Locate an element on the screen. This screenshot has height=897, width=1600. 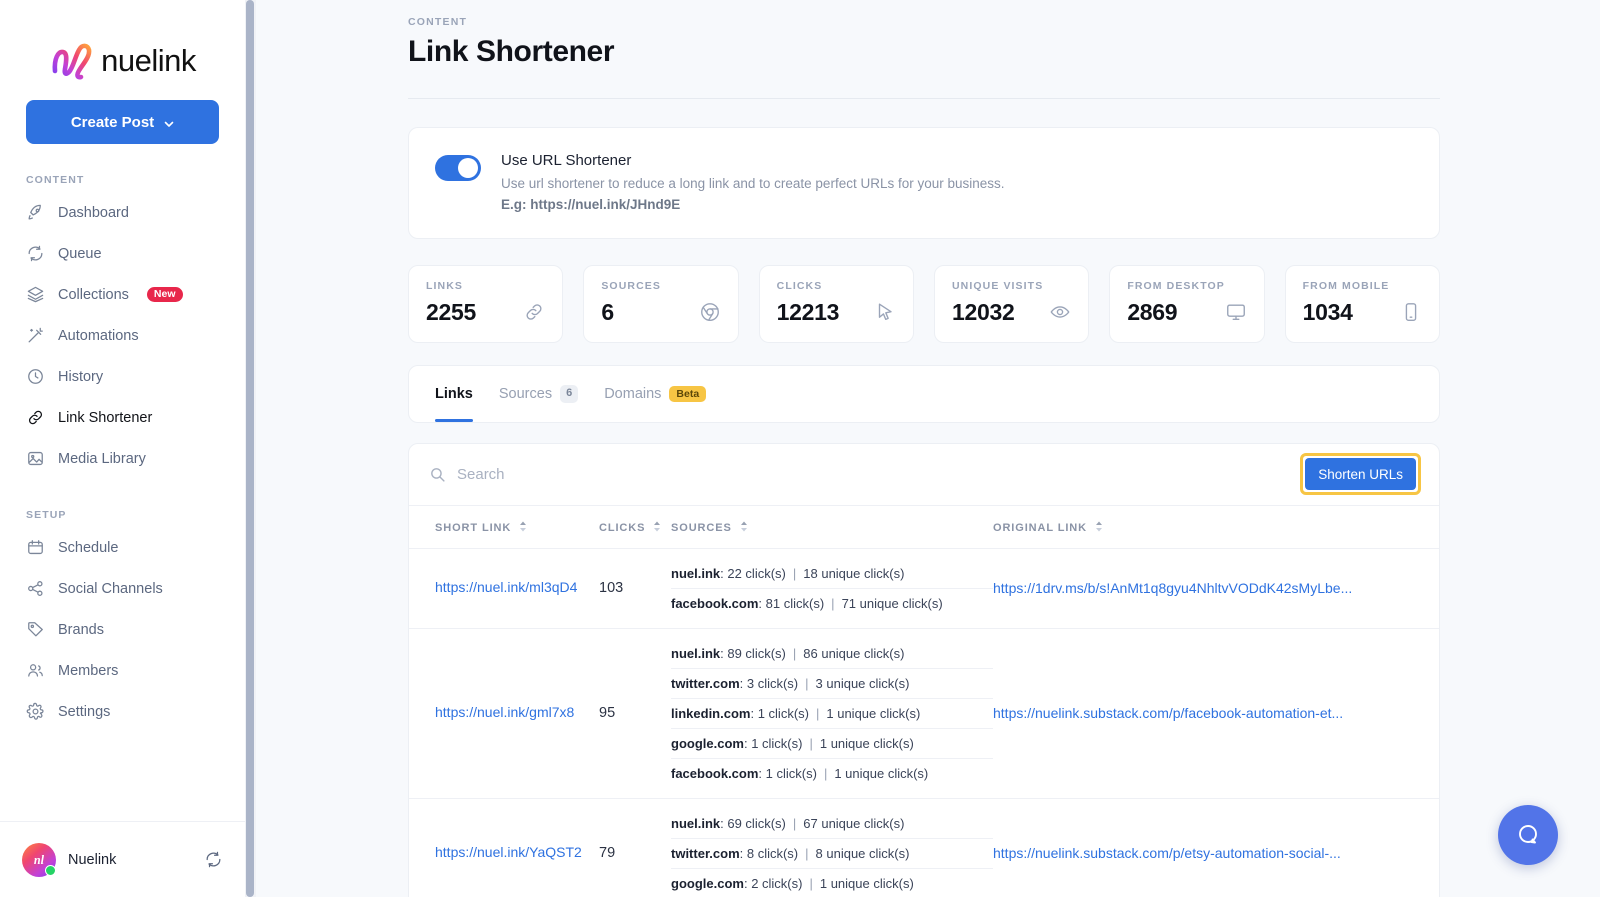
stat-card-clicks: CLICKS 12213 is located at coordinates (836, 303).